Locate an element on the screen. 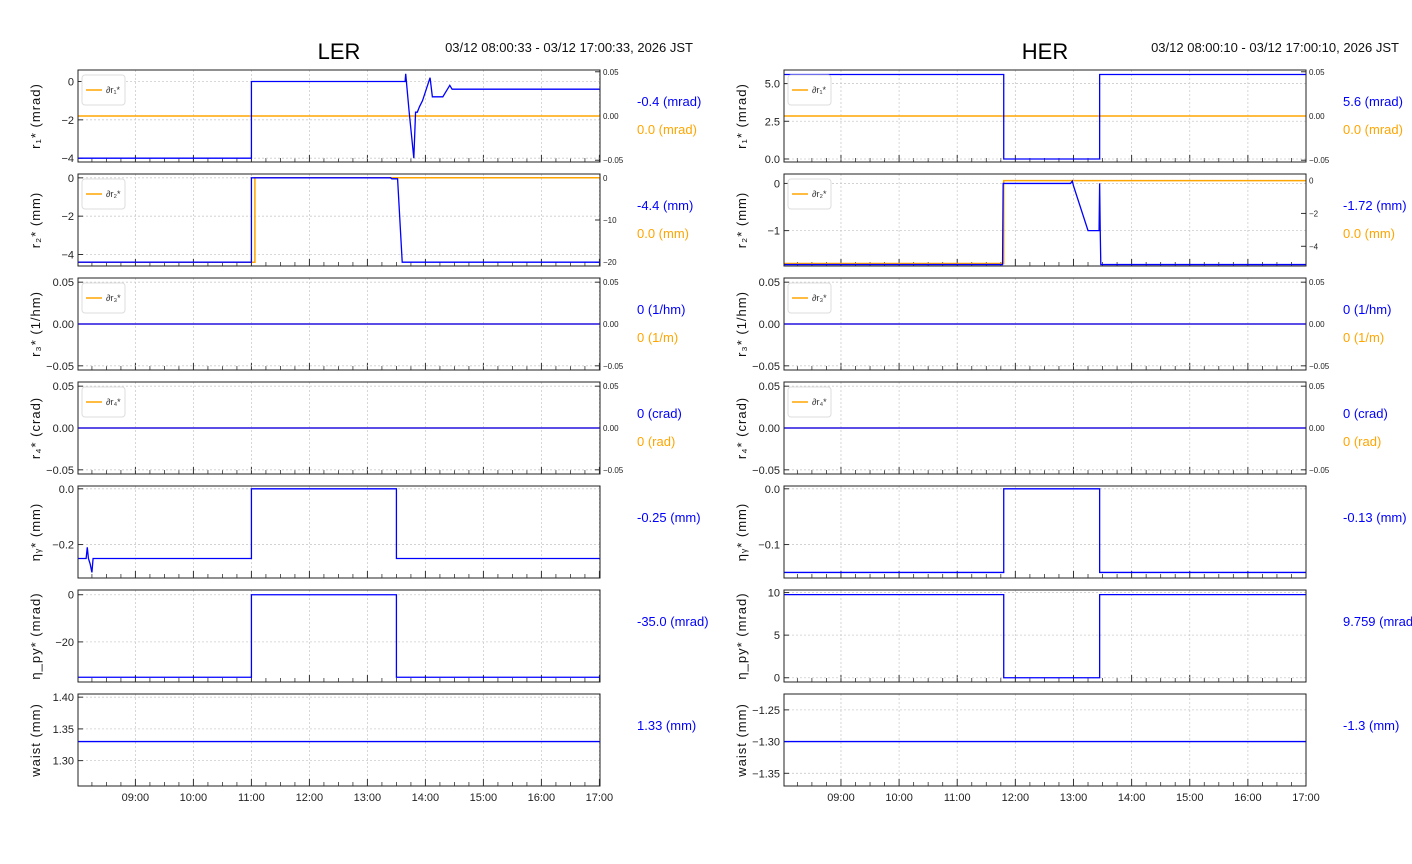 This screenshot has width=1412, height=864. y-tick-label: 2.5 is located at coordinates (772, 122).